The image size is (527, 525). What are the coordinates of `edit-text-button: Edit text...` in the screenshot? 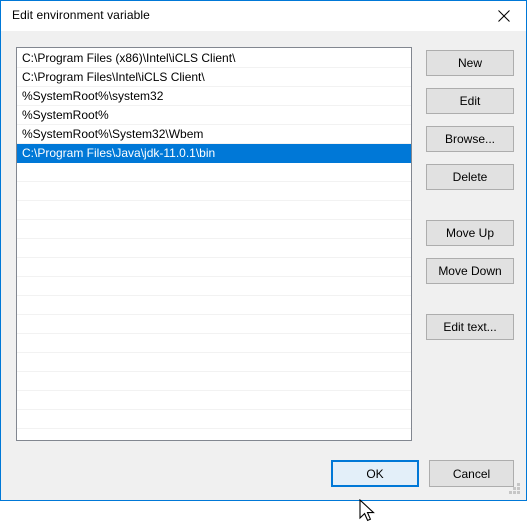 It's located at (470, 327).